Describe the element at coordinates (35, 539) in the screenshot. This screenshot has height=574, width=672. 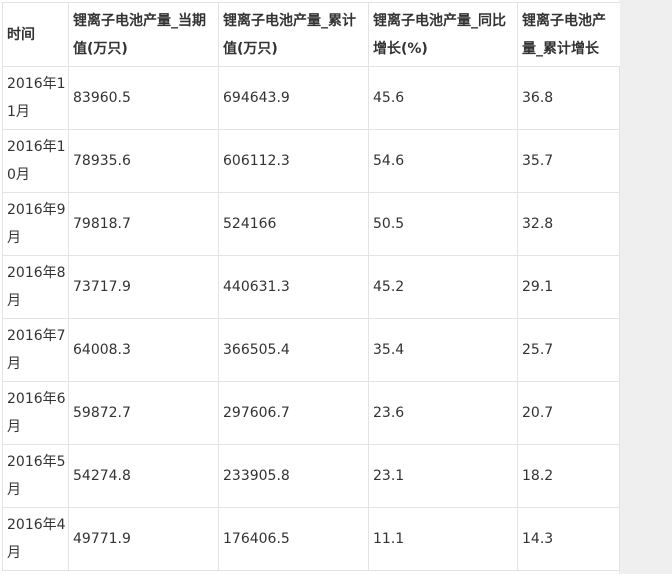
I see `cell-time: 2016年4月` at that location.